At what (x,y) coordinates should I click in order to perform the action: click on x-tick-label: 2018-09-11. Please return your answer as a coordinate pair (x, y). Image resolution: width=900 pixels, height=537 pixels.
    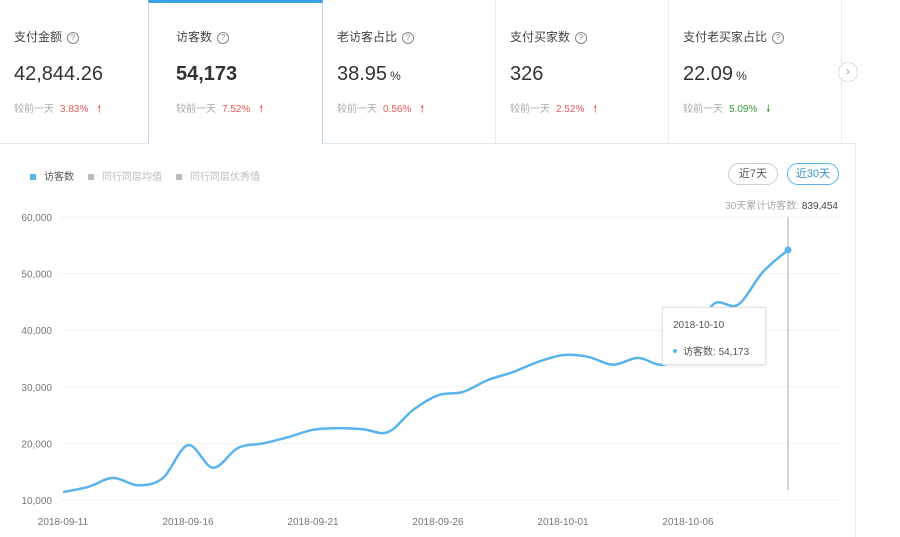
    Looking at the image, I should click on (63, 522).